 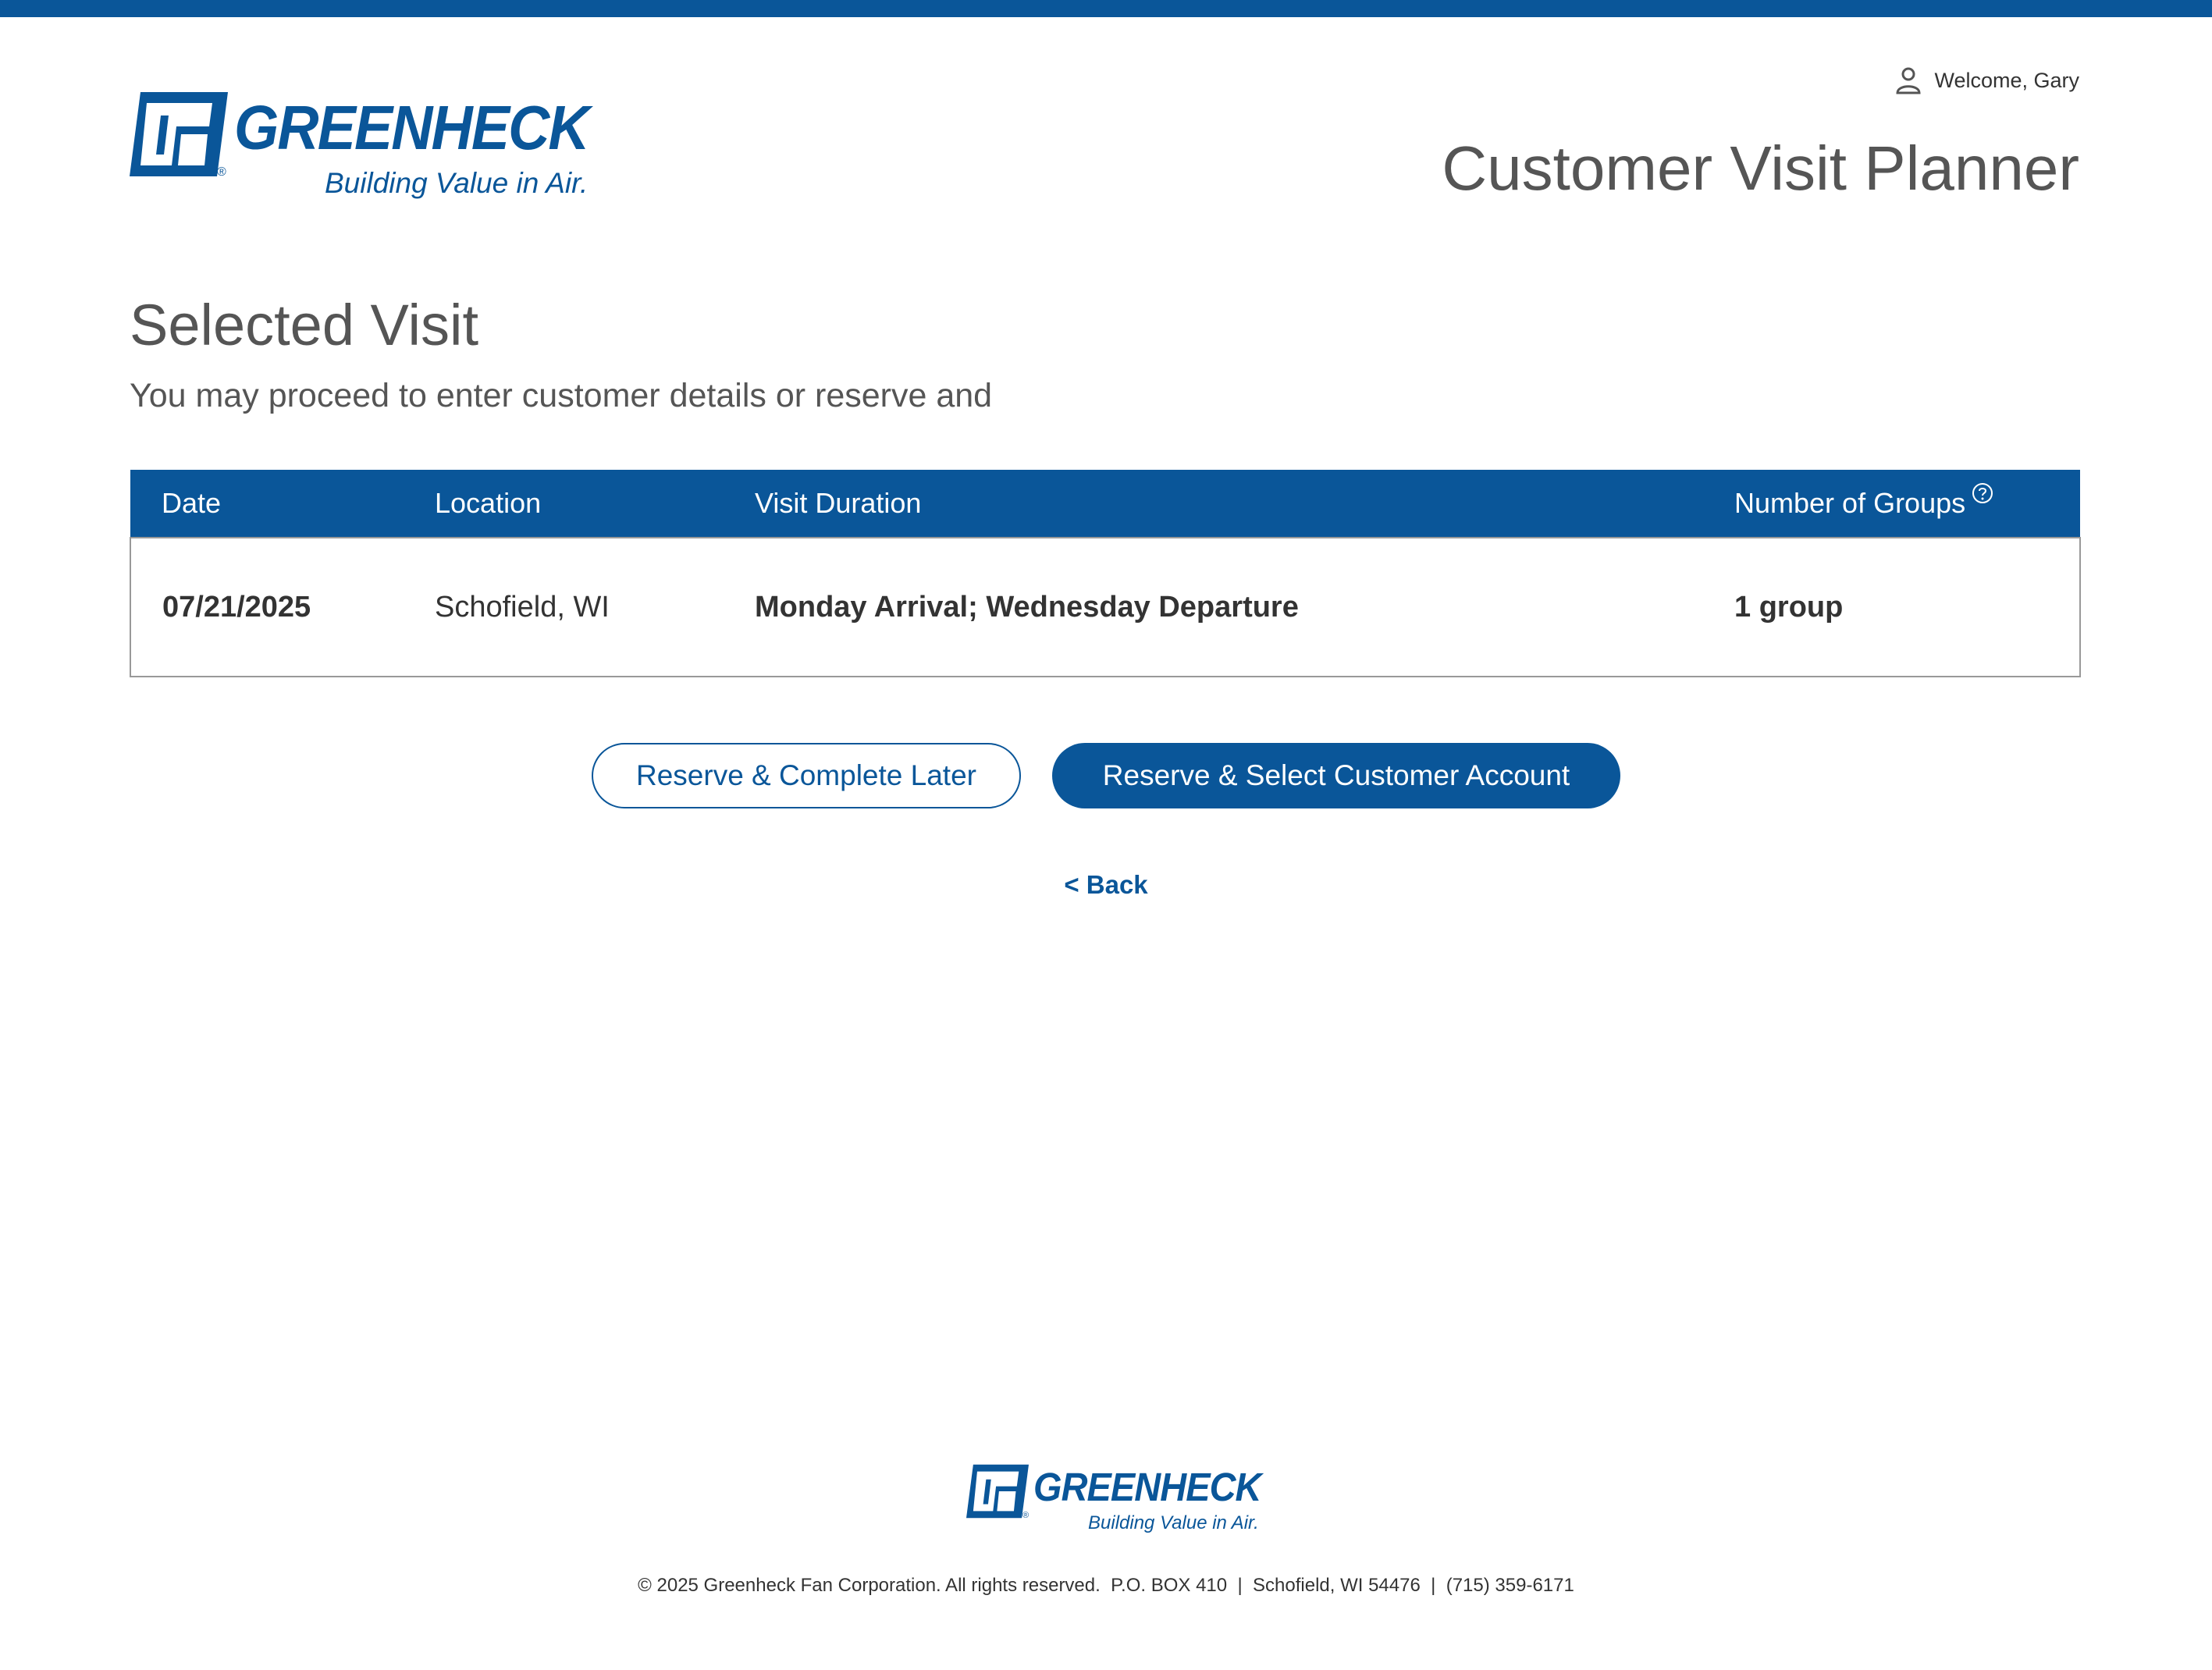 What do you see at coordinates (2007, 80) in the screenshot?
I see `welcome-text: Welcome, Gary` at bounding box center [2007, 80].